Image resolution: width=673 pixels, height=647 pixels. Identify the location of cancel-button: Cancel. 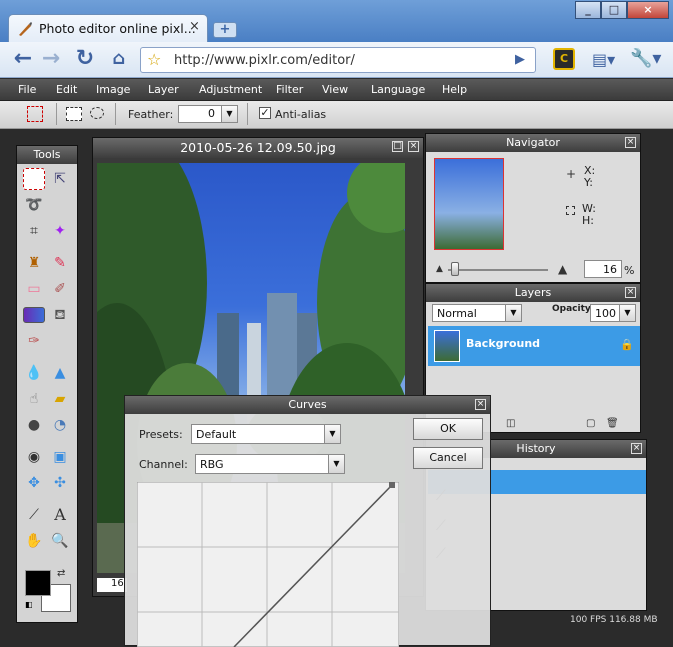
(448, 458).